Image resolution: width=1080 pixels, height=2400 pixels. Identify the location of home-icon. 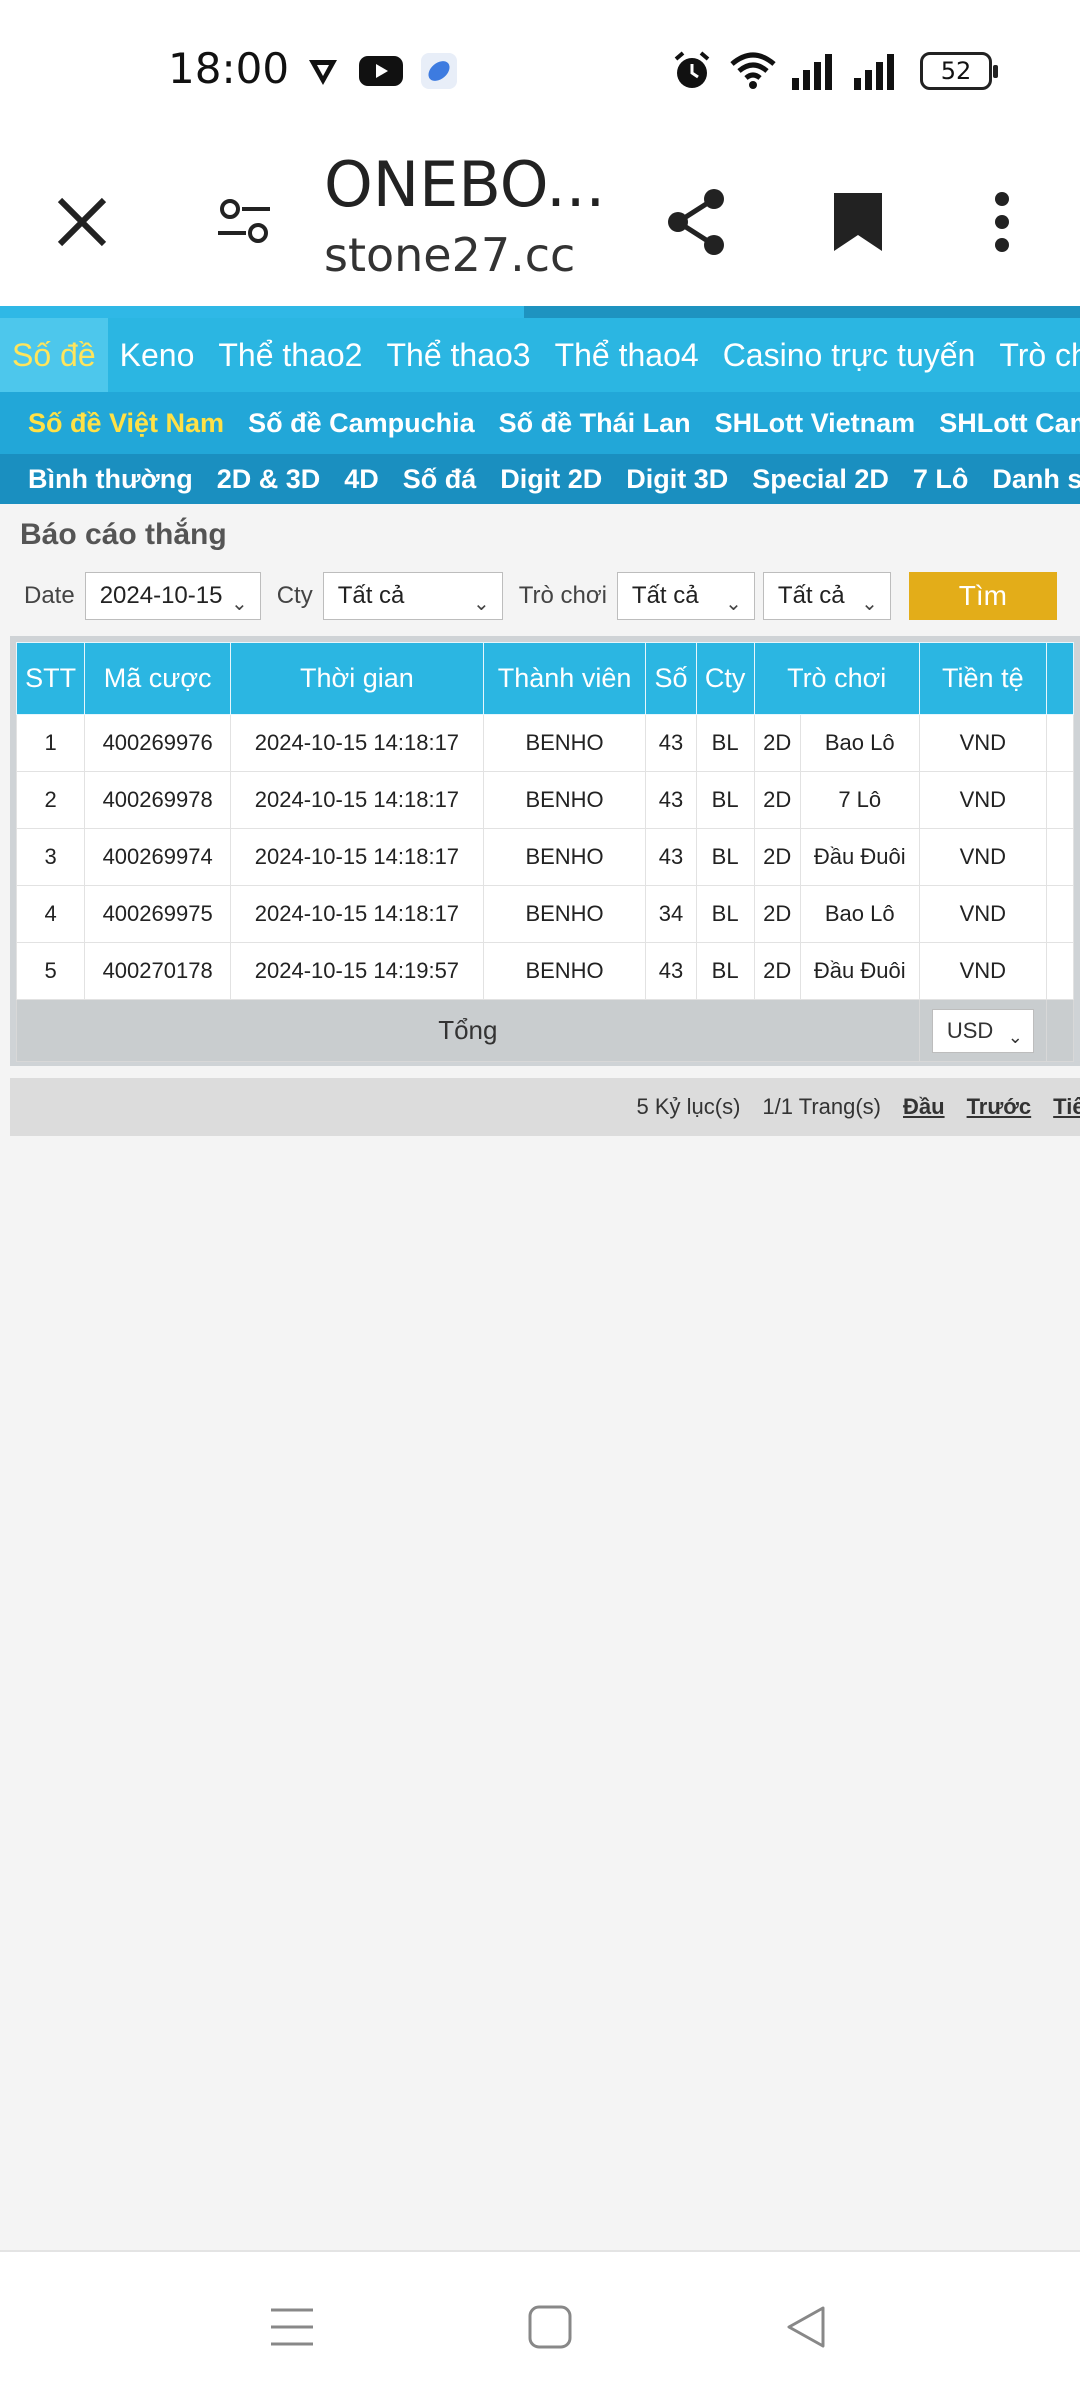
(550, 2327).